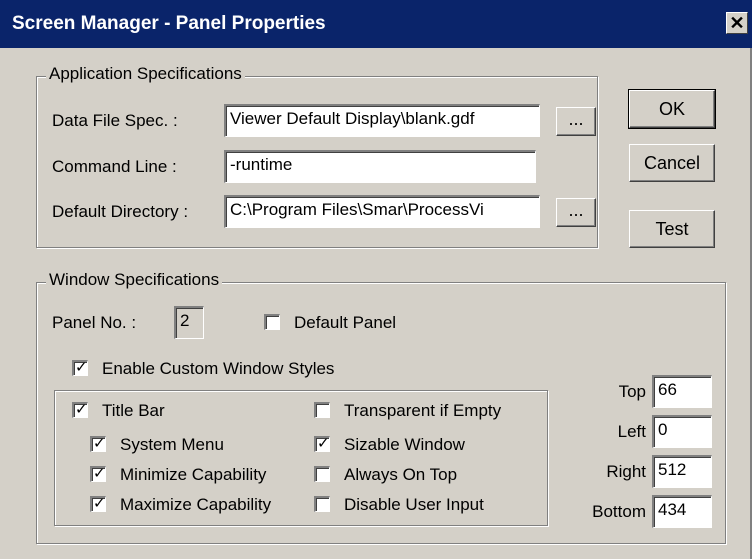 Image resolution: width=752 pixels, height=559 pixels. I want to click on data-file-label: Data File Spec. :, so click(115, 120).